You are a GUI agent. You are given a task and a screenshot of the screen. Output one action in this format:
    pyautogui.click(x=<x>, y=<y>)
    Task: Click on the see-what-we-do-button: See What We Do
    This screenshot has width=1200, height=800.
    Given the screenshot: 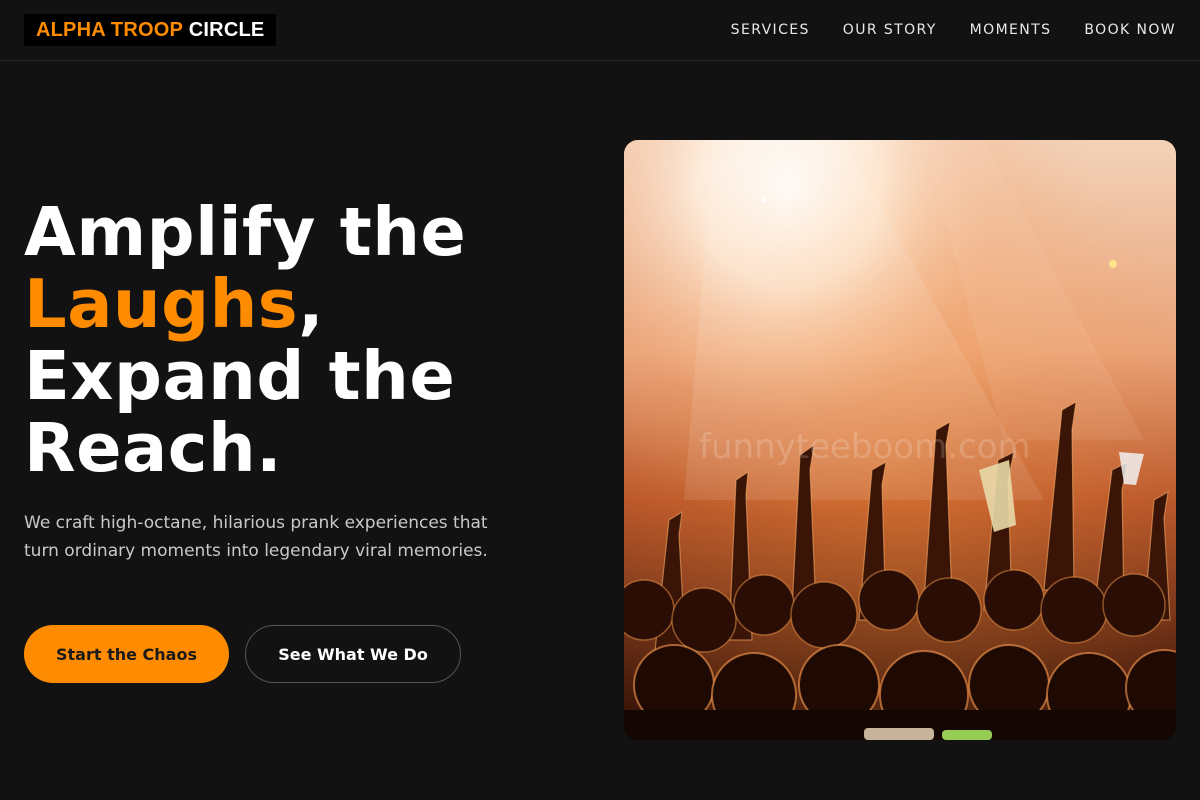 What is the action you would take?
    pyautogui.click(x=353, y=654)
    